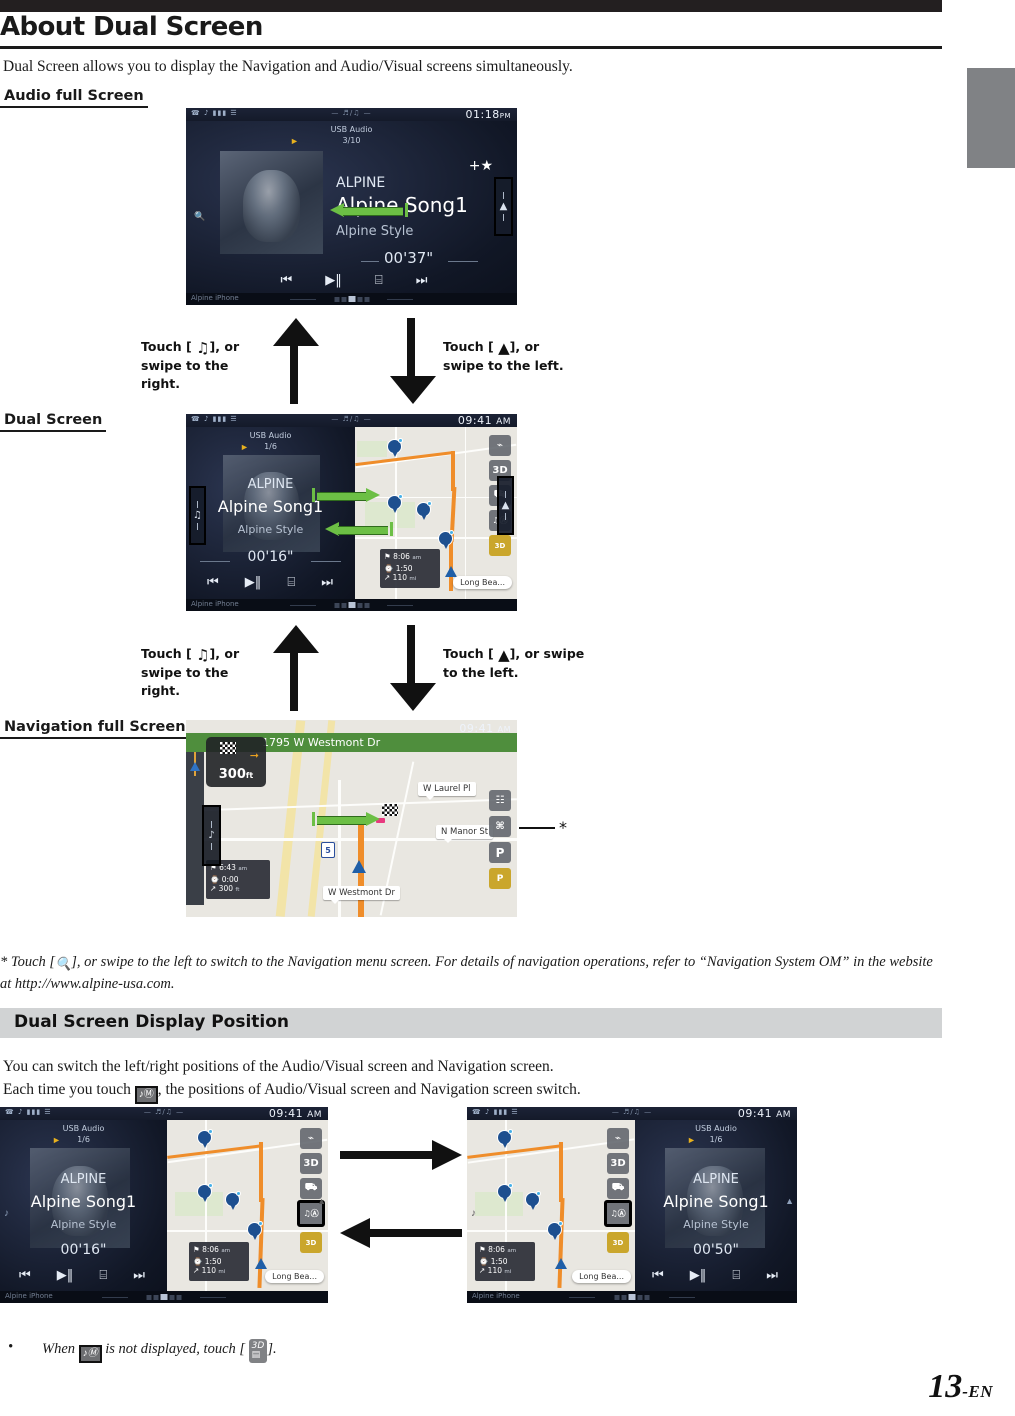 This screenshot has width=1015, height=1416. I want to click on page-number-value: 13, so click(945, 1386).